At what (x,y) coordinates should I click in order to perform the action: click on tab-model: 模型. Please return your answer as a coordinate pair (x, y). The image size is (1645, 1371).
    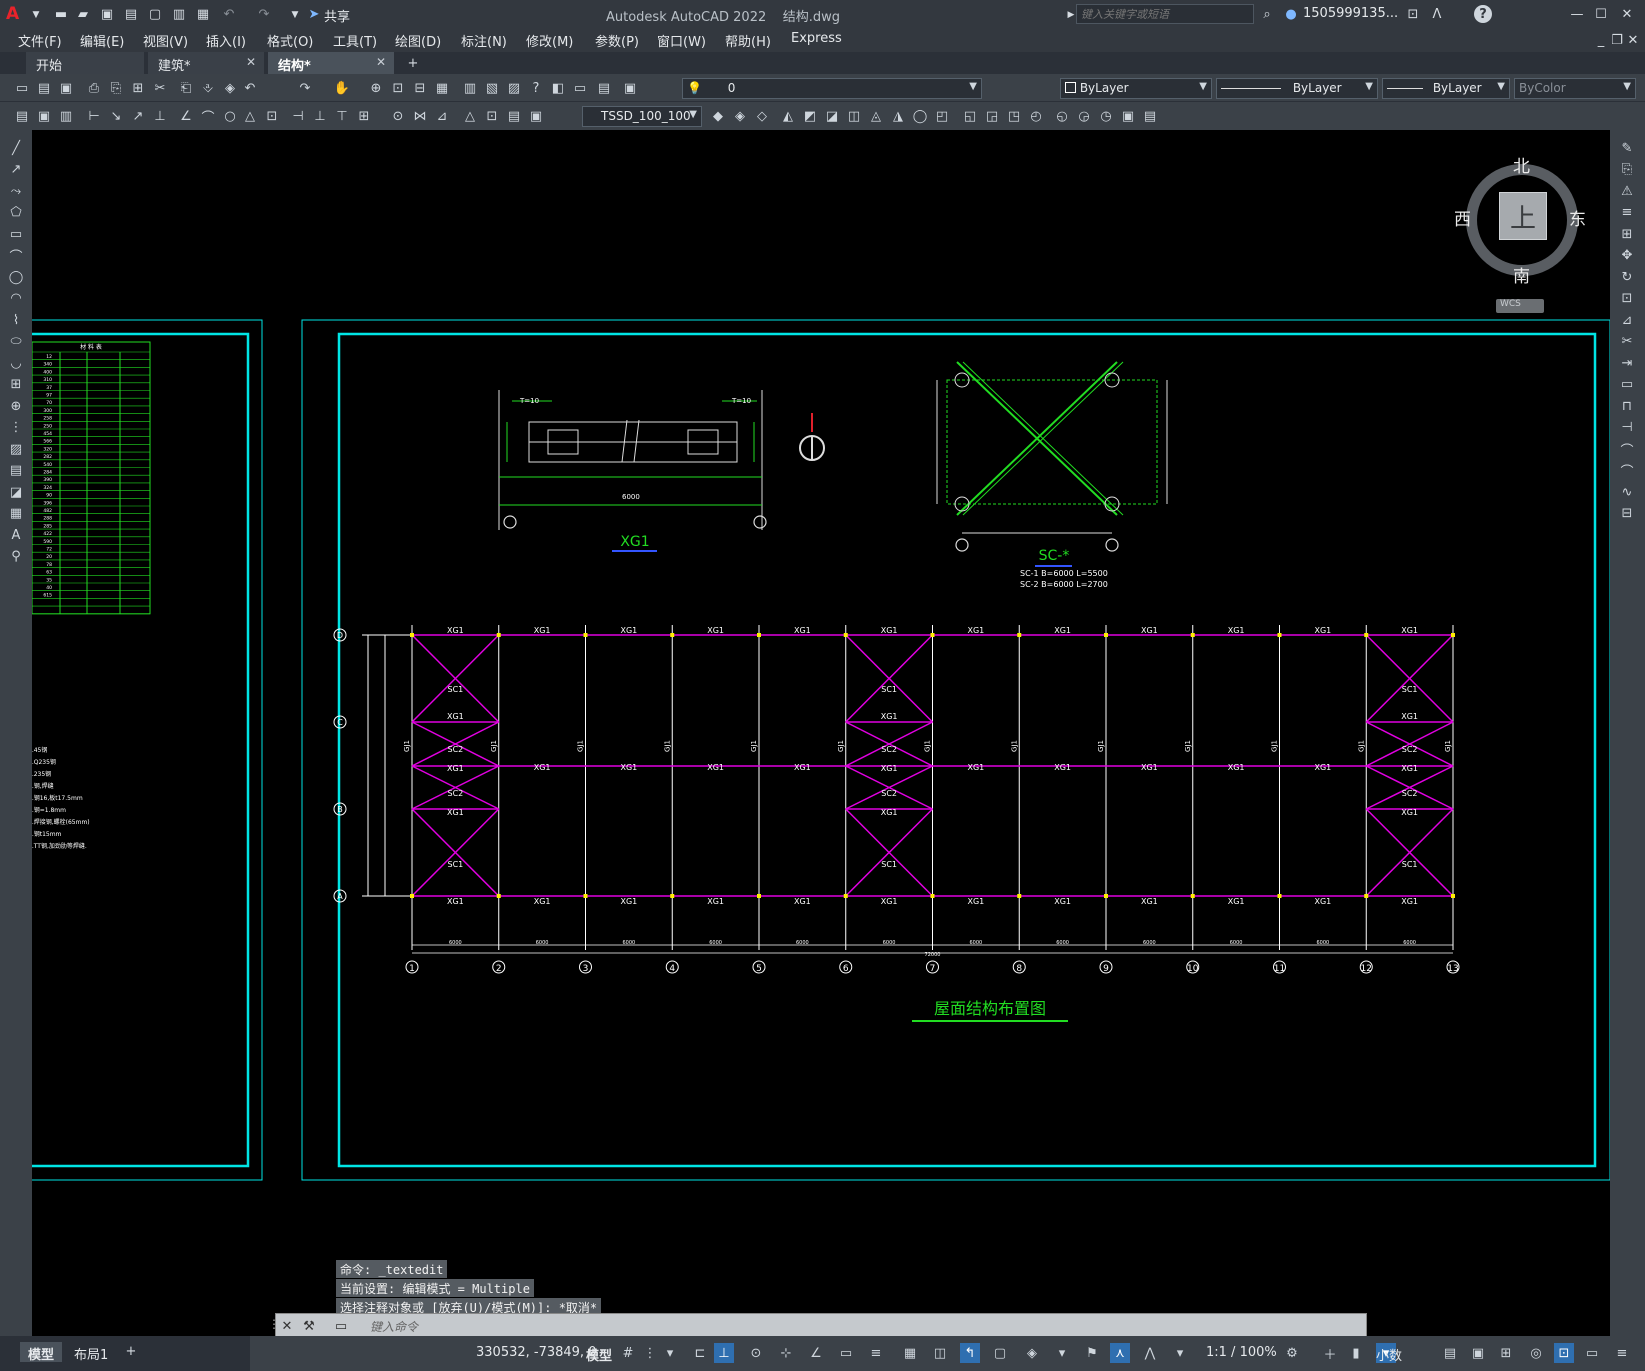
    Looking at the image, I should click on (41, 1352).